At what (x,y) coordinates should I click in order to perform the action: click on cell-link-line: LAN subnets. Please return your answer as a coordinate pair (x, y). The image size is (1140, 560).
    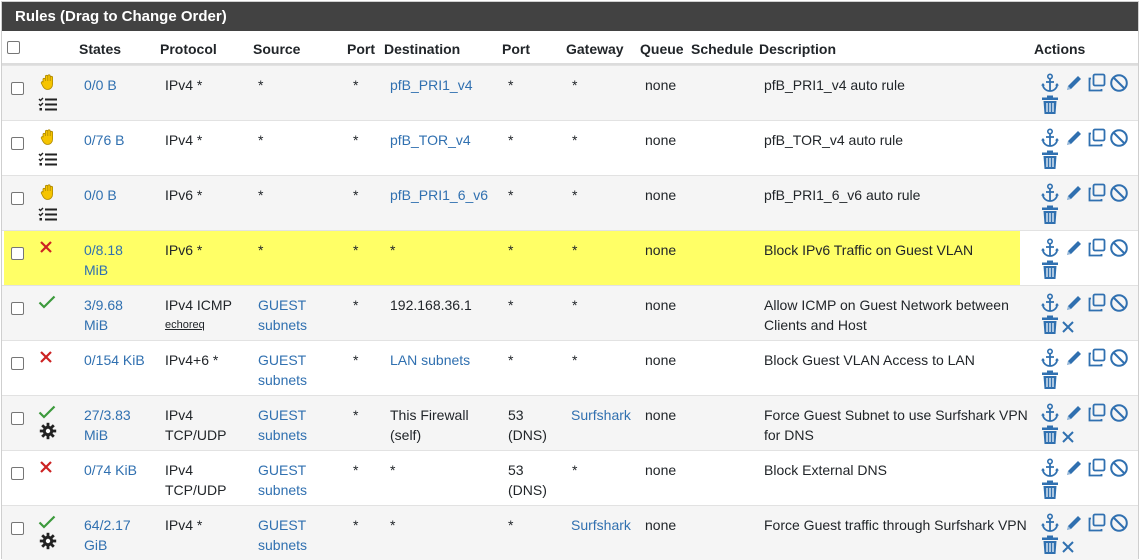
    Looking at the image, I should click on (430, 360).